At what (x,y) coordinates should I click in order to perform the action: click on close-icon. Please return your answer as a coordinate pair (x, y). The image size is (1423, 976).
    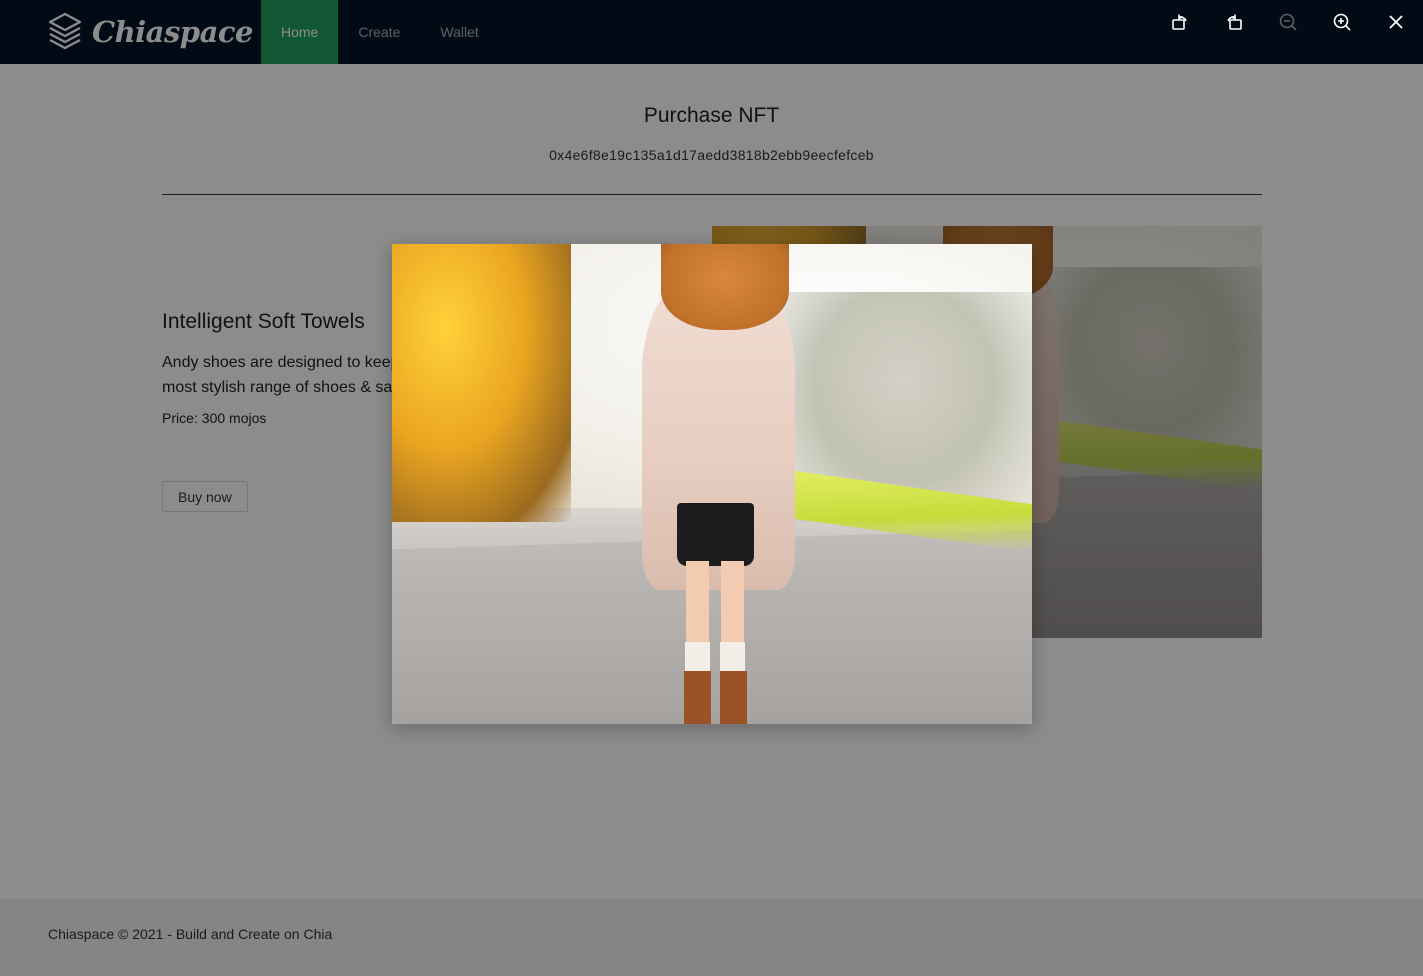
    Looking at the image, I should click on (1396, 22).